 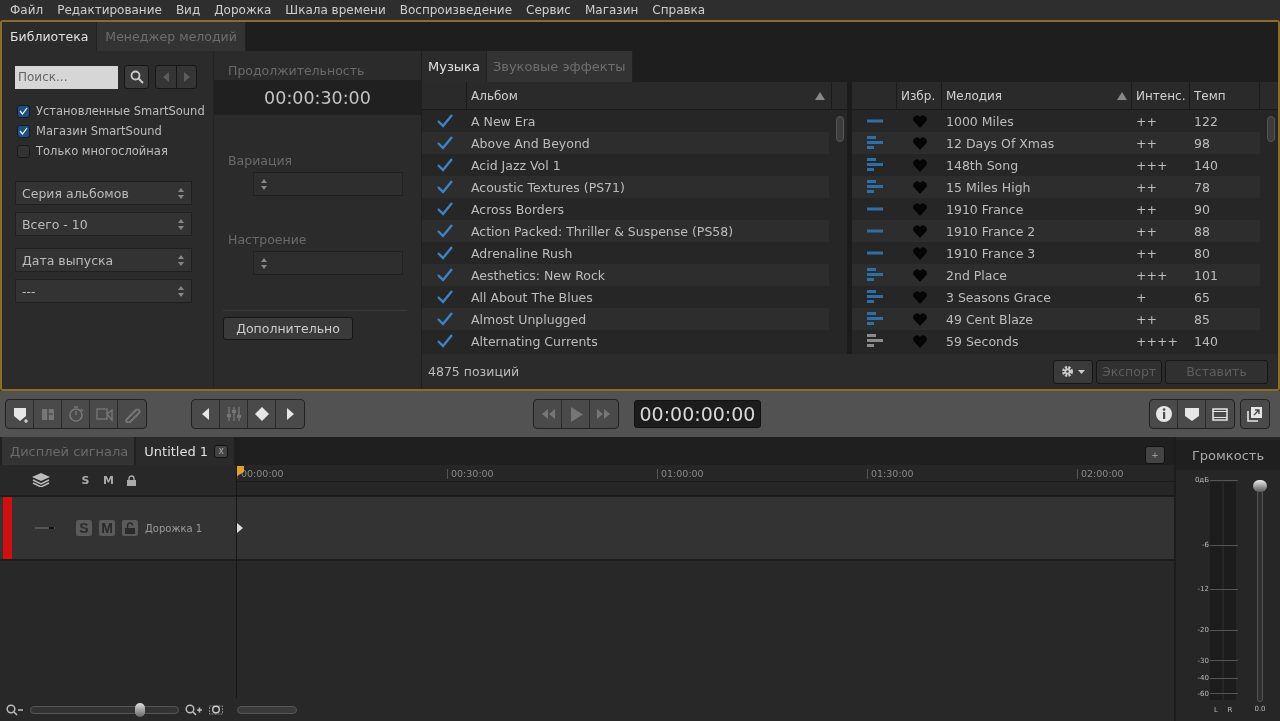 What do you see at coordinates (1067, 371) in the screenshot?
I see `settings-icon` at bounding box center [1067, 371].